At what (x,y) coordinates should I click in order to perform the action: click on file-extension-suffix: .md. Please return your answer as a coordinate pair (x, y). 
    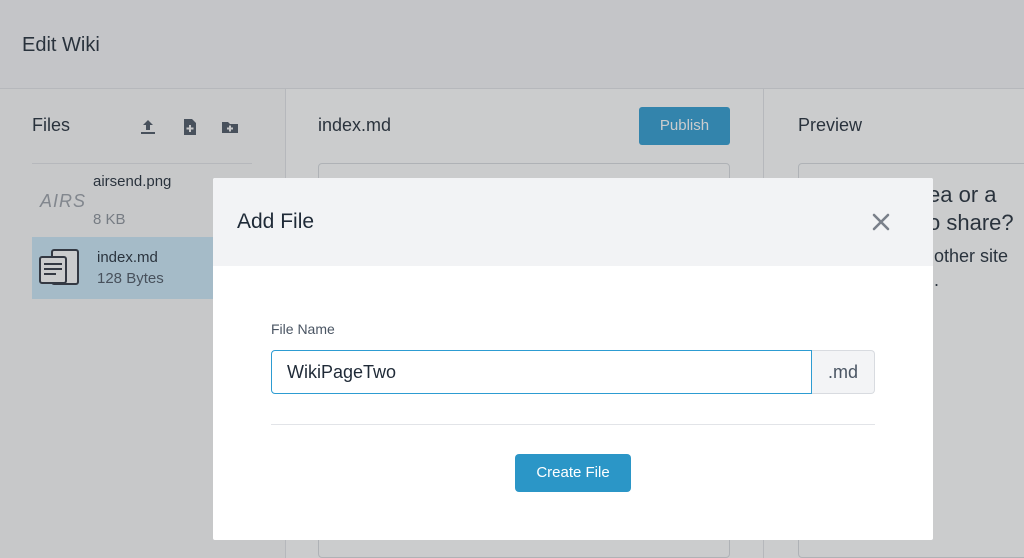
    Looking at the image, I should click on (843, 372).